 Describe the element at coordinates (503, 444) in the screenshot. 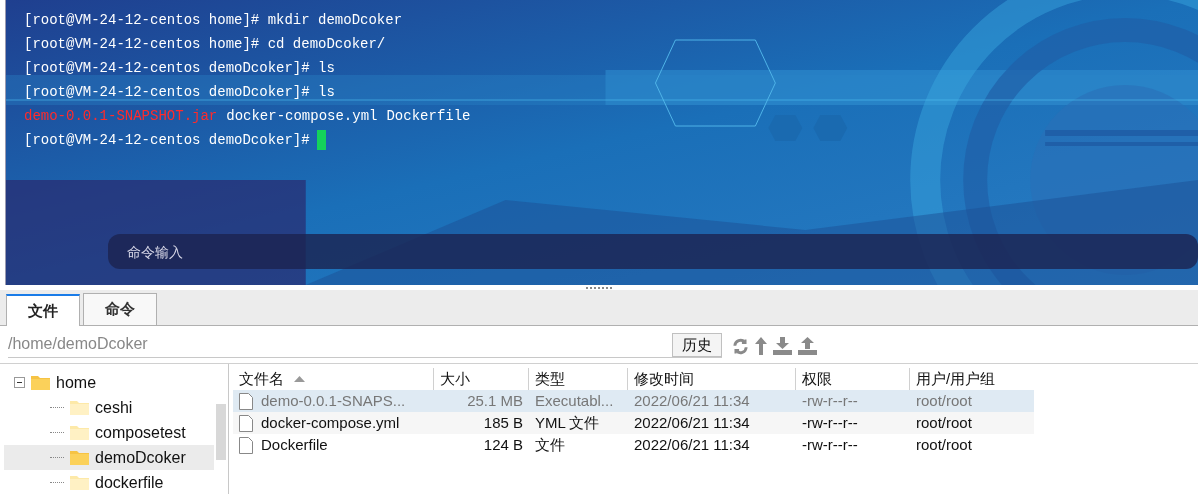

I see `table-cell-text: 124 B` at that location.